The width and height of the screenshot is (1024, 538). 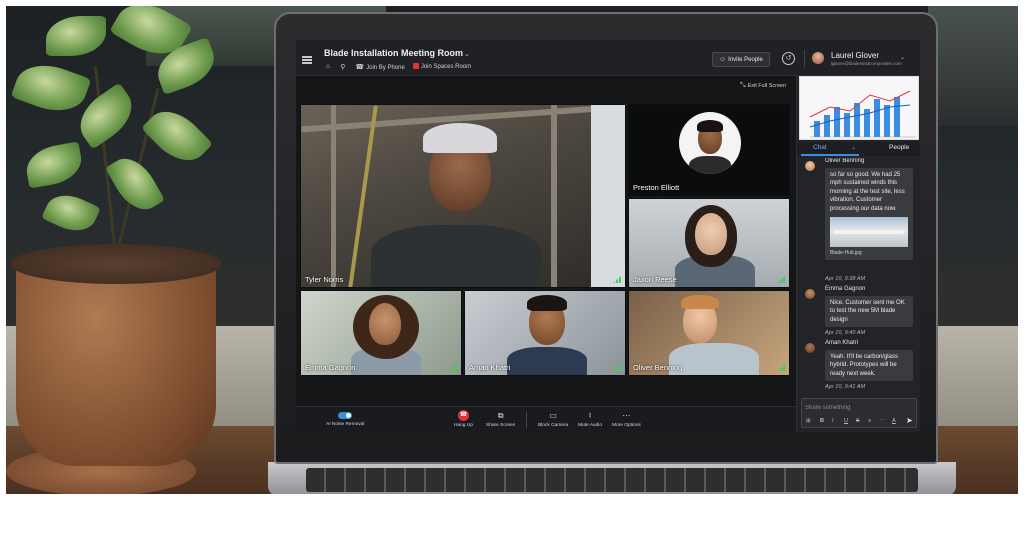 I want to click on message-sender: Emma Gagnon, so click(x=845, y=289).